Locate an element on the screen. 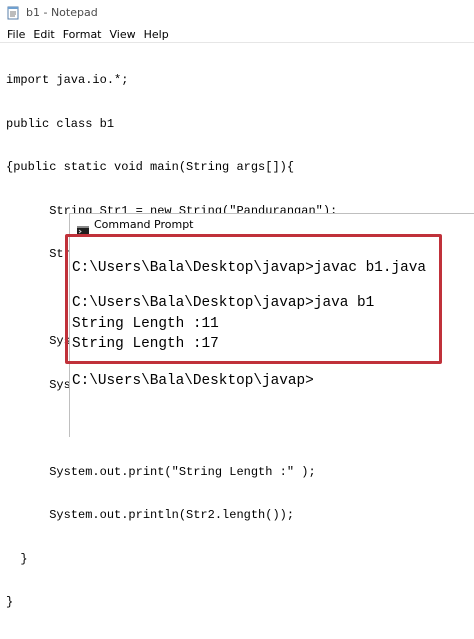  menu-view: View is located at coordinates (123, 34).